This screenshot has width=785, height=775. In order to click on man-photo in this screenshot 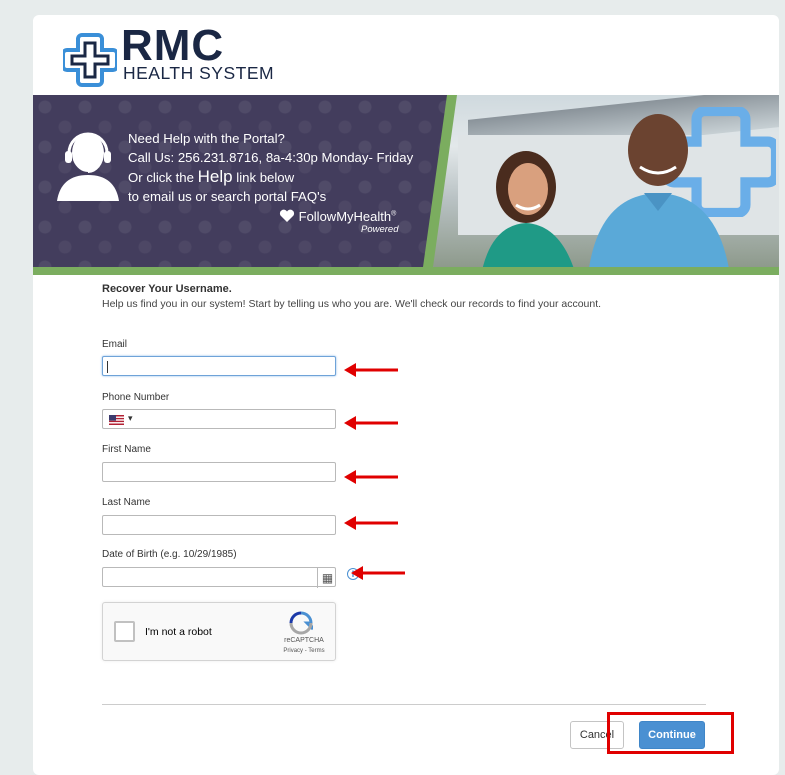, I will do `click(659, 190)`.